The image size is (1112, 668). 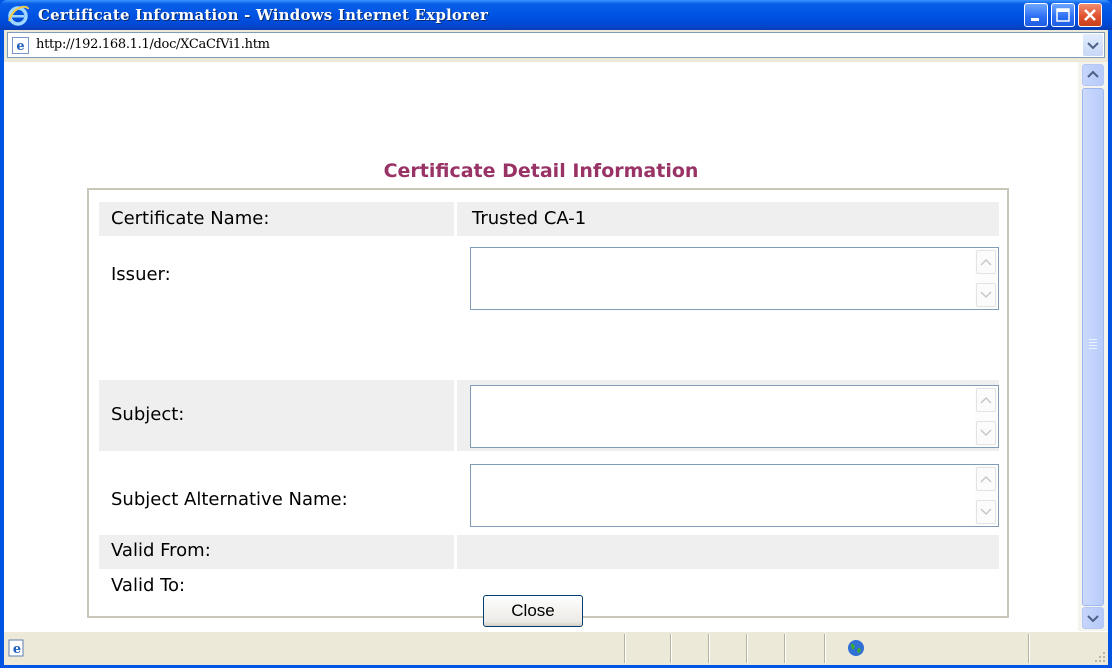 I want to click on page-scrollbar, so click(x=1093, y=346).